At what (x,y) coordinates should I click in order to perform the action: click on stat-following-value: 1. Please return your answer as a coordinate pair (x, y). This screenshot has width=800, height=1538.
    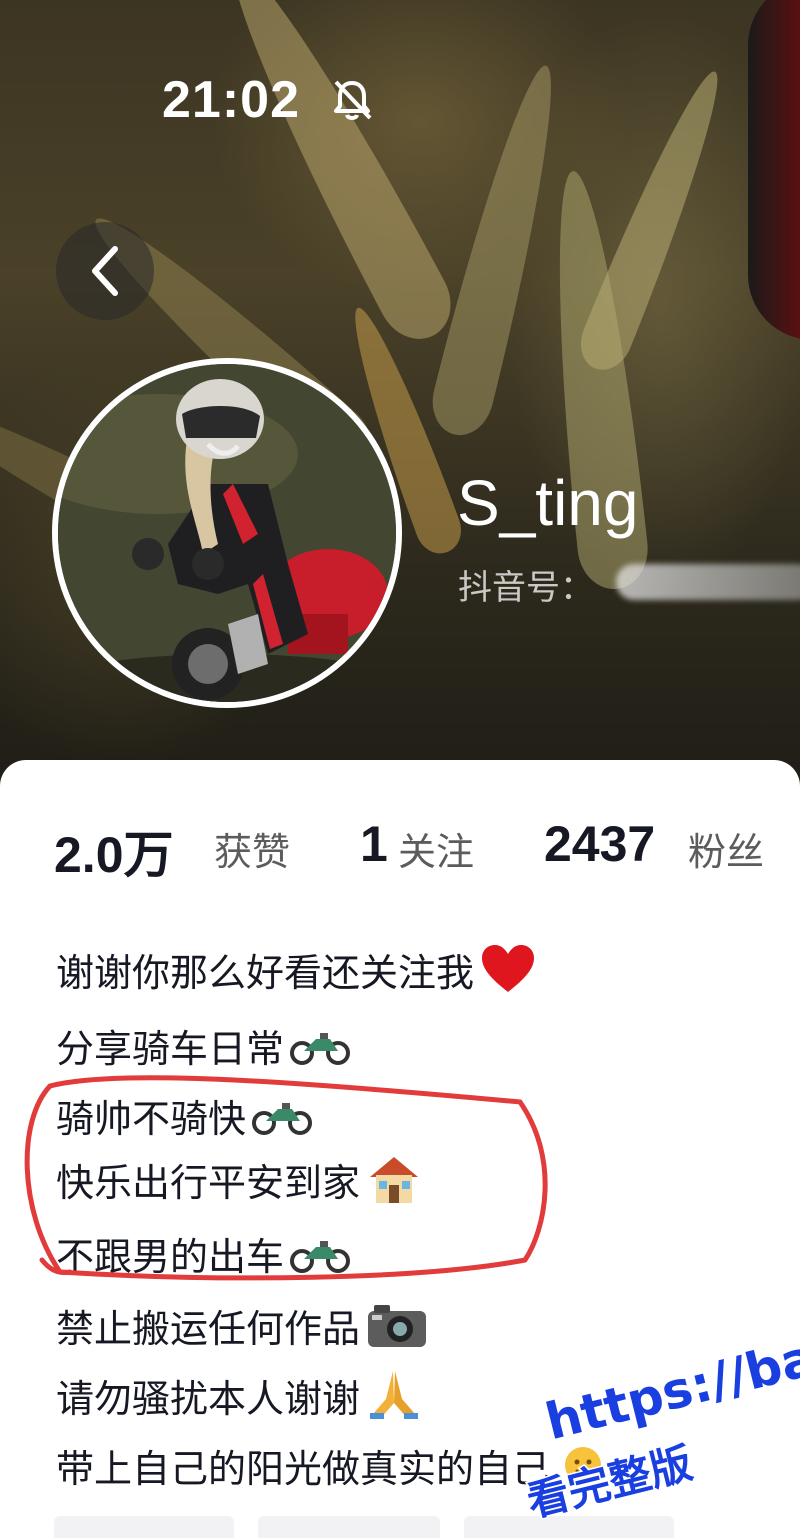
    Looking at the image, I should click on (374, 844).